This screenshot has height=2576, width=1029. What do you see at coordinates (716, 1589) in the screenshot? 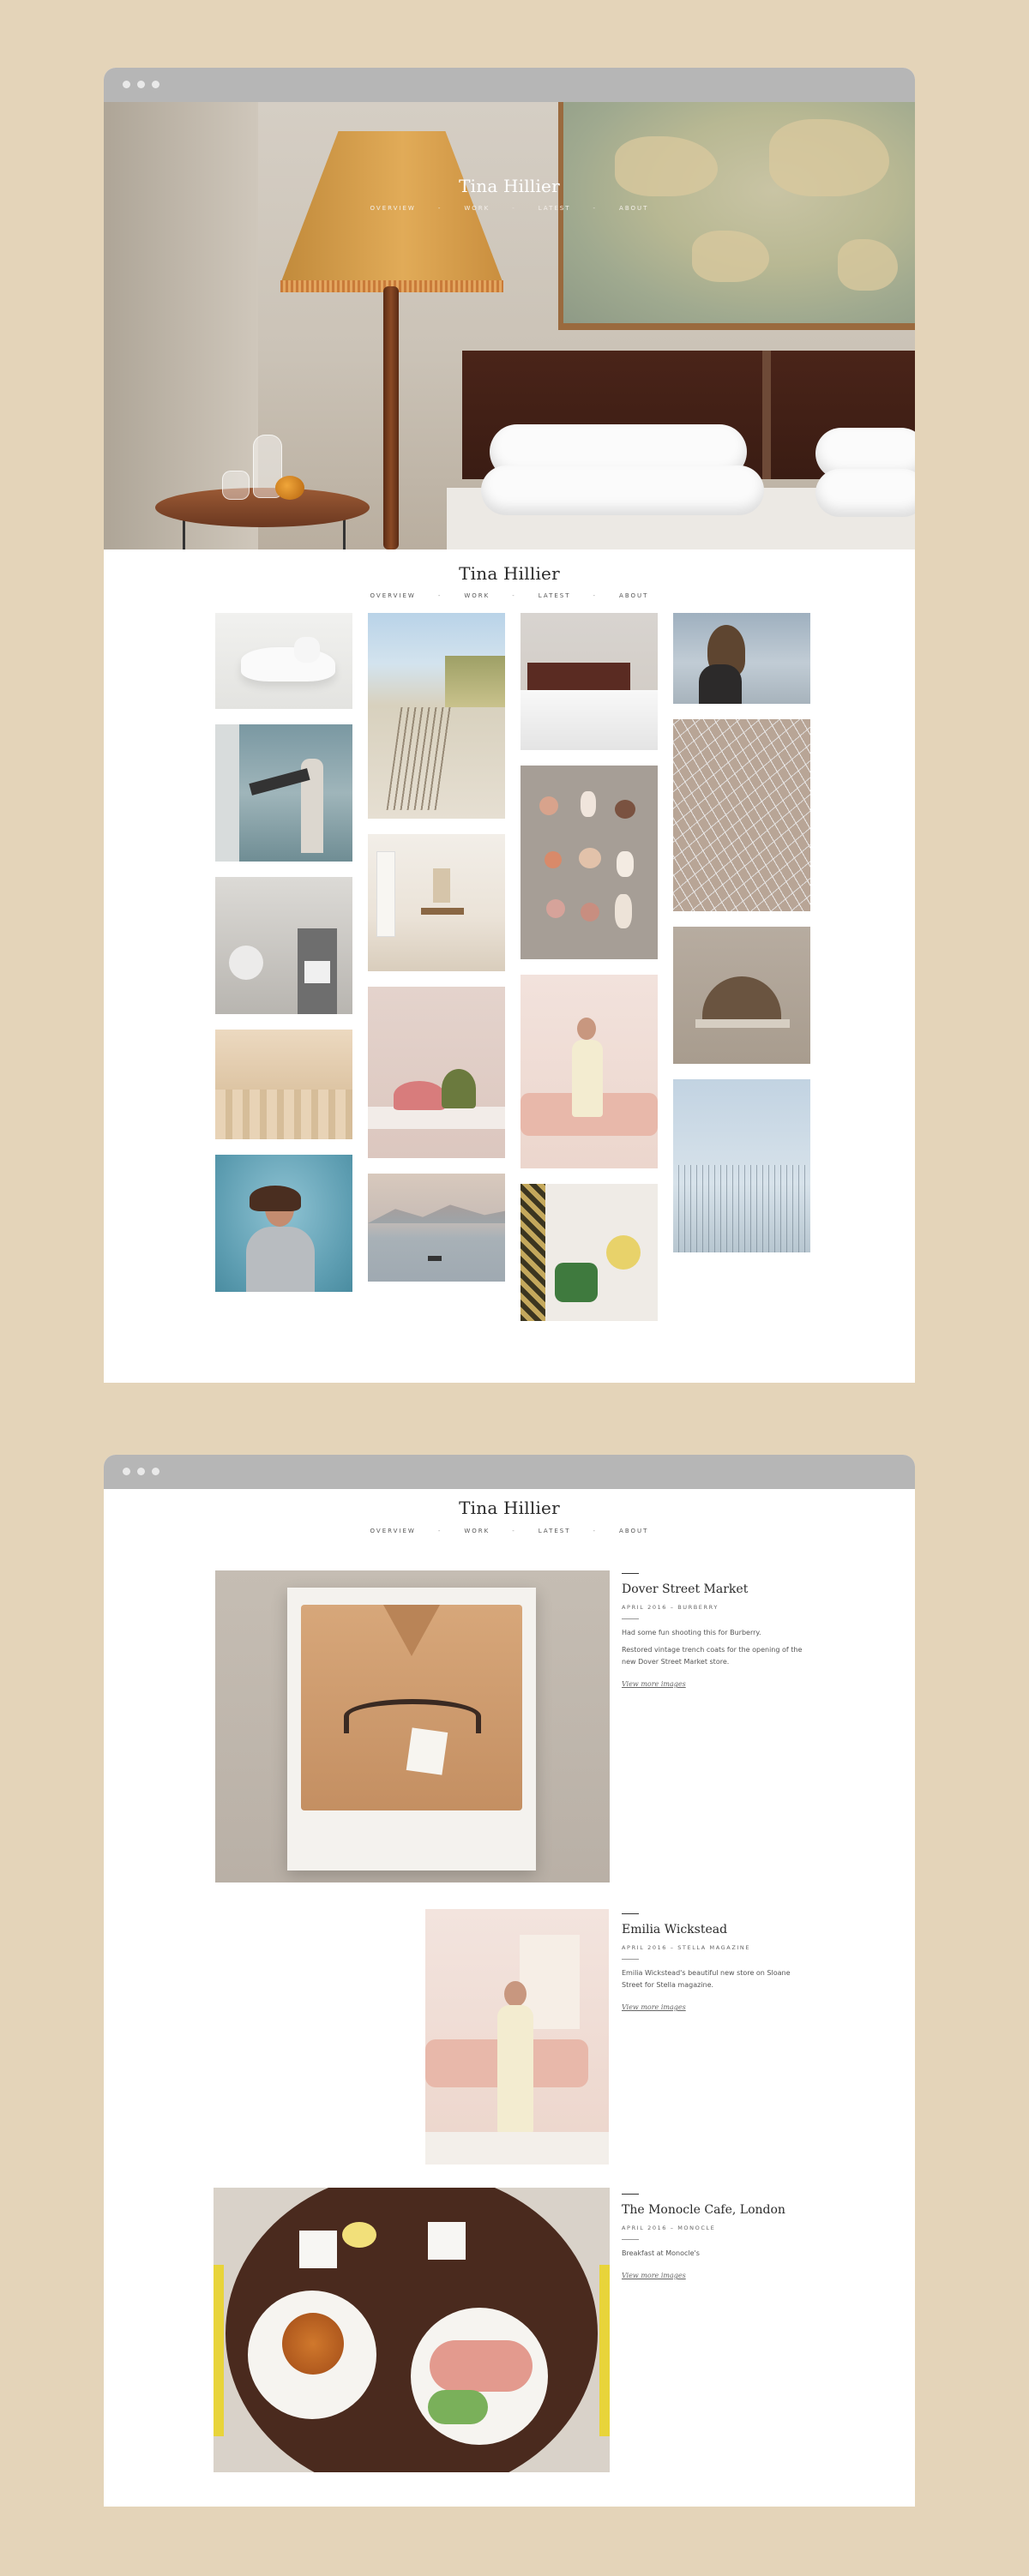
I see `post-title: Dover Street Market` at bounding box center [716, 1589].